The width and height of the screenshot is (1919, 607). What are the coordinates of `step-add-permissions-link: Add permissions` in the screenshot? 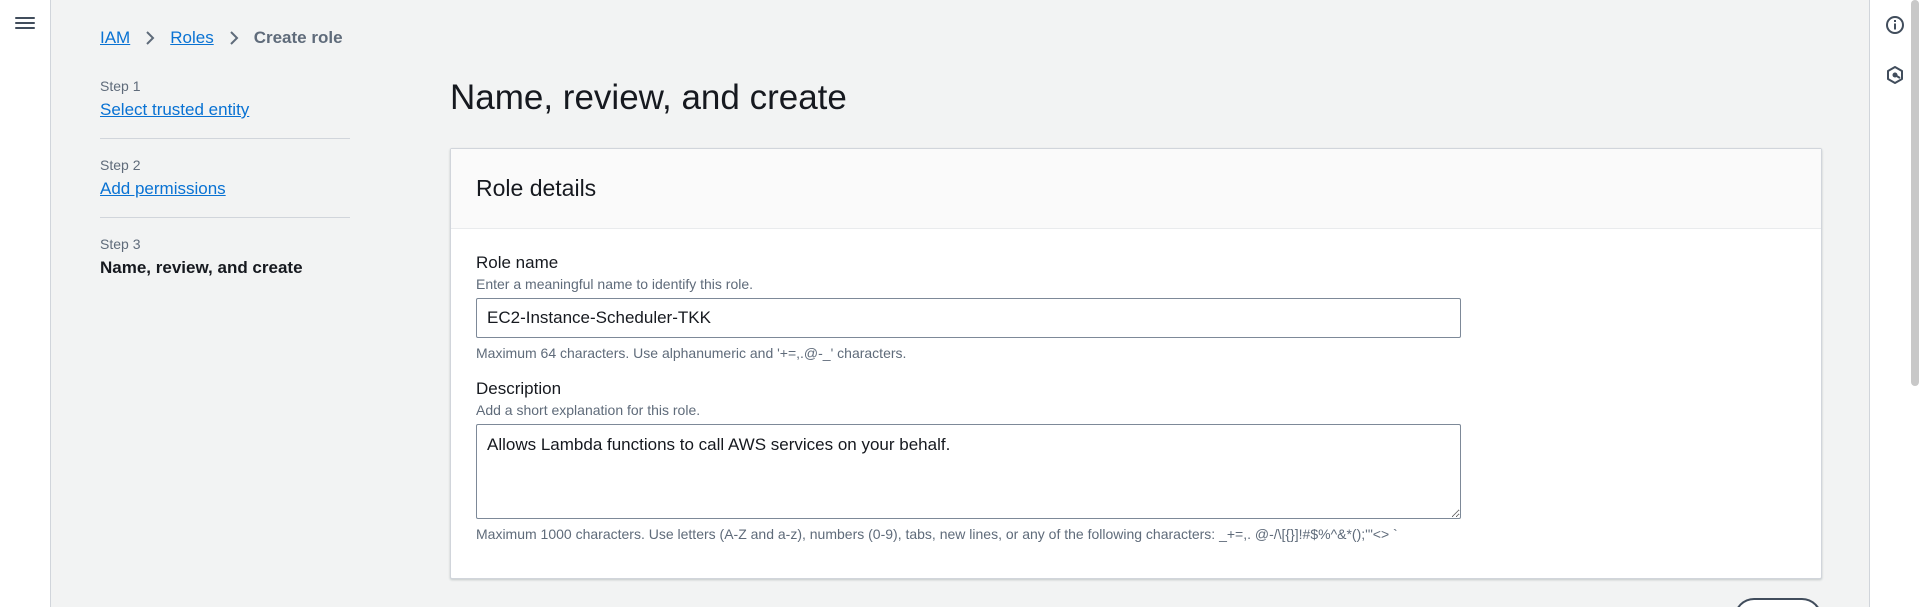 It's located at (163, 189).